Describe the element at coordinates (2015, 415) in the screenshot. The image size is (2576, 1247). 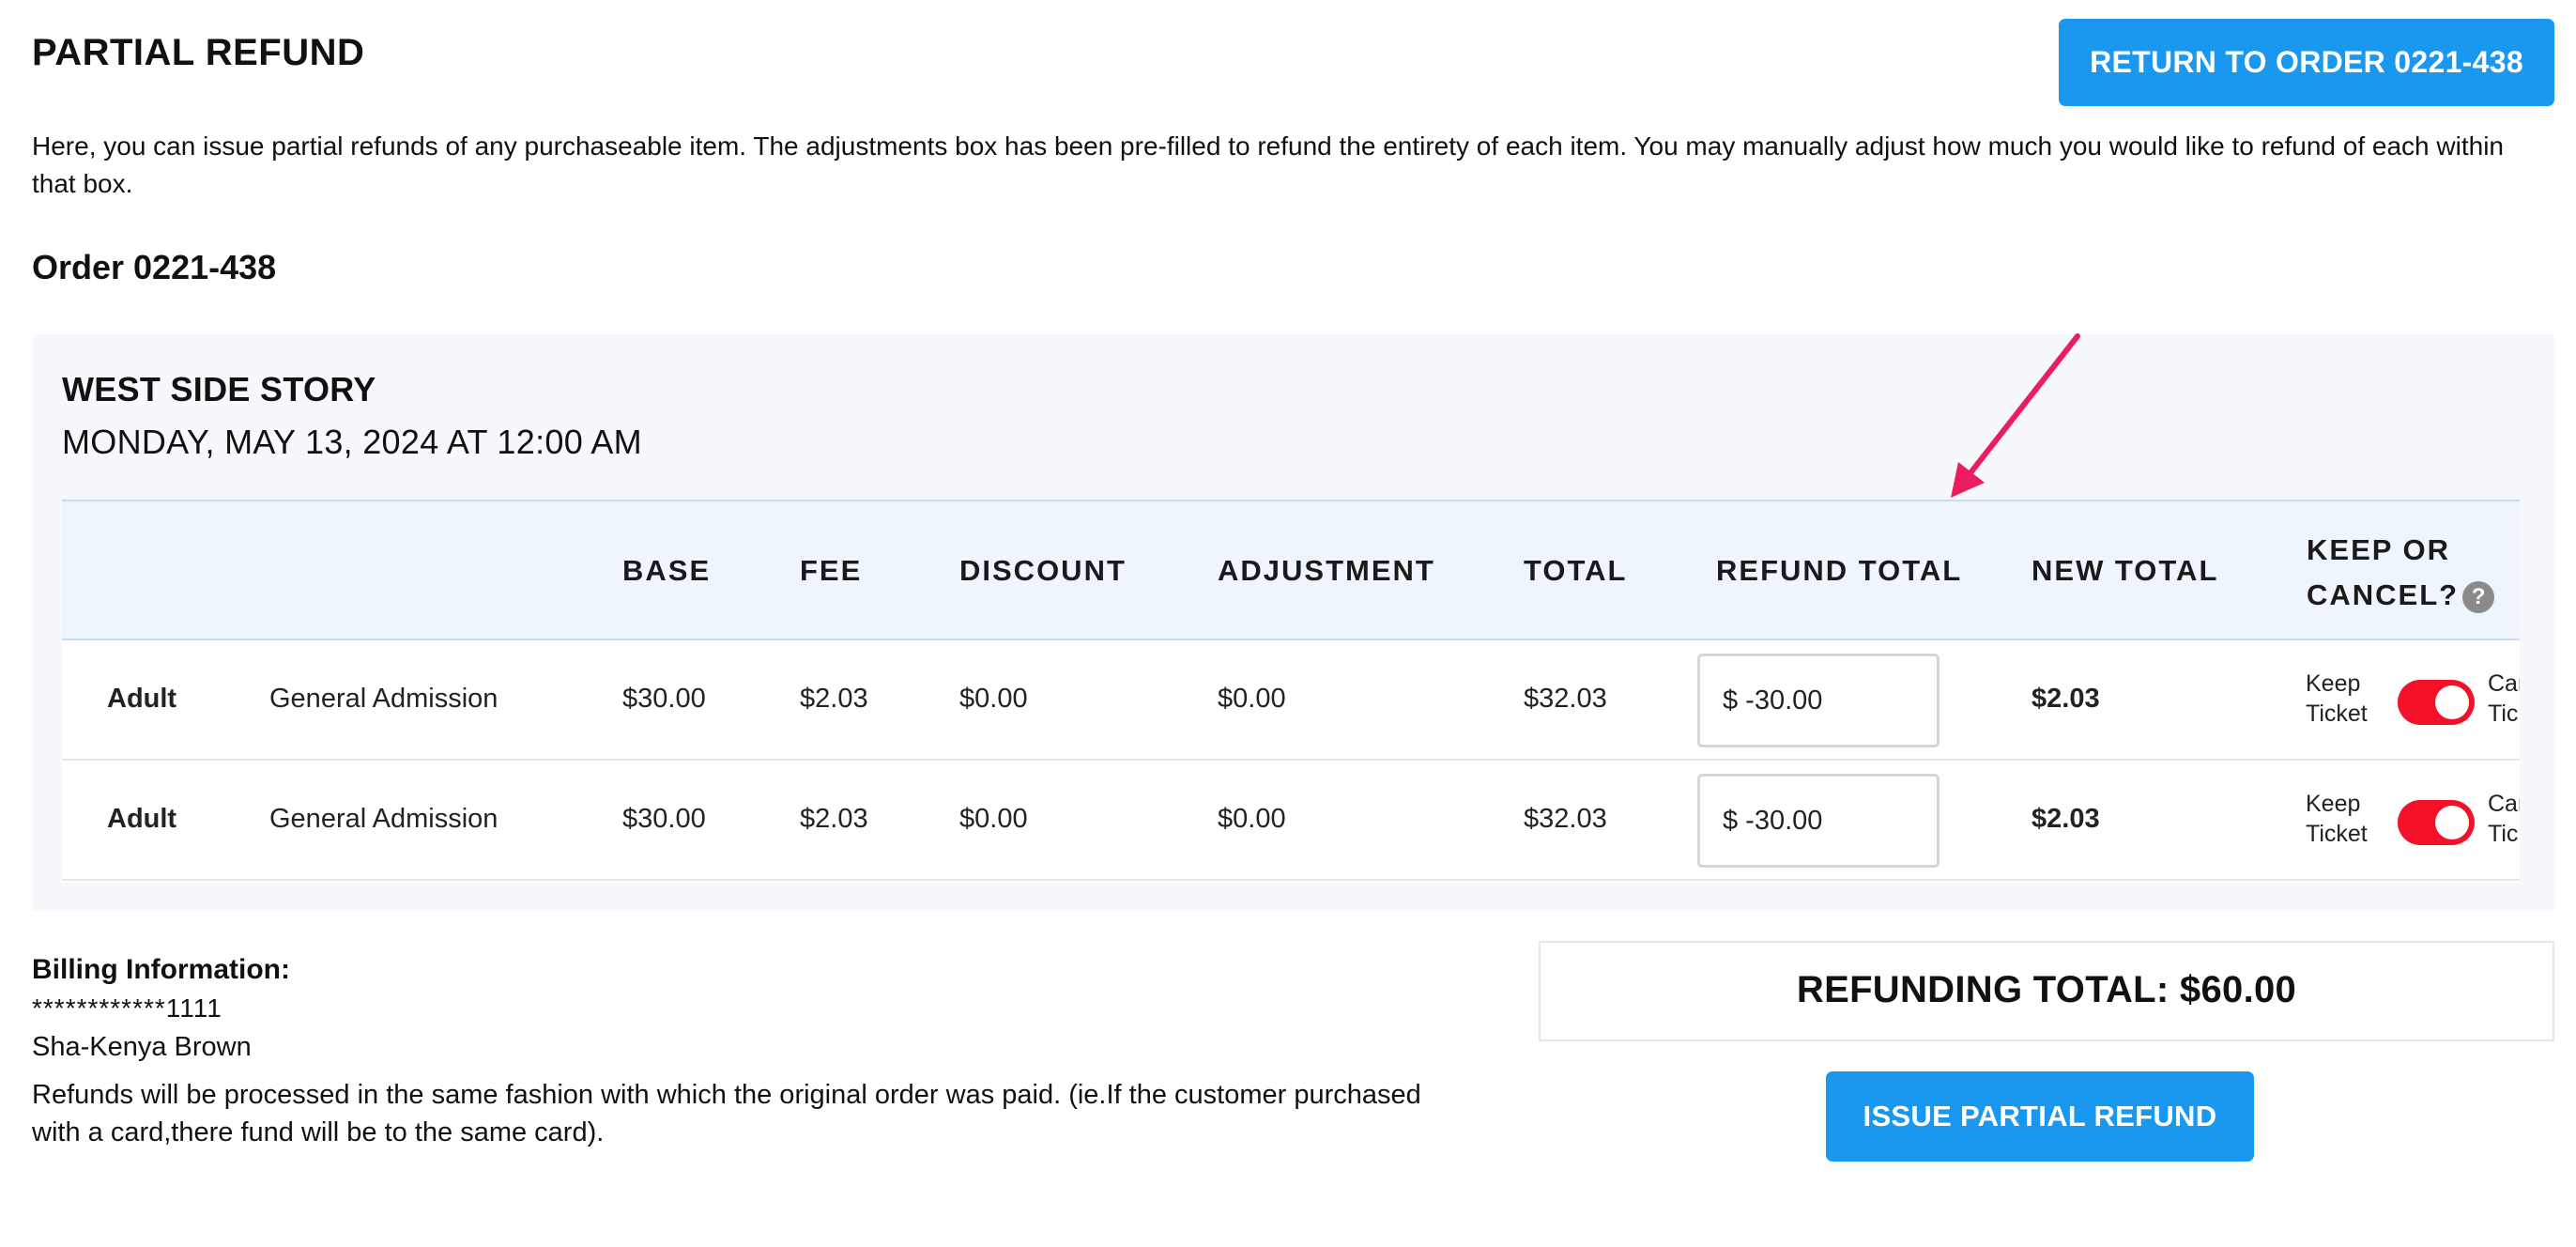
I see `arrow-annotation-icon` at that location.